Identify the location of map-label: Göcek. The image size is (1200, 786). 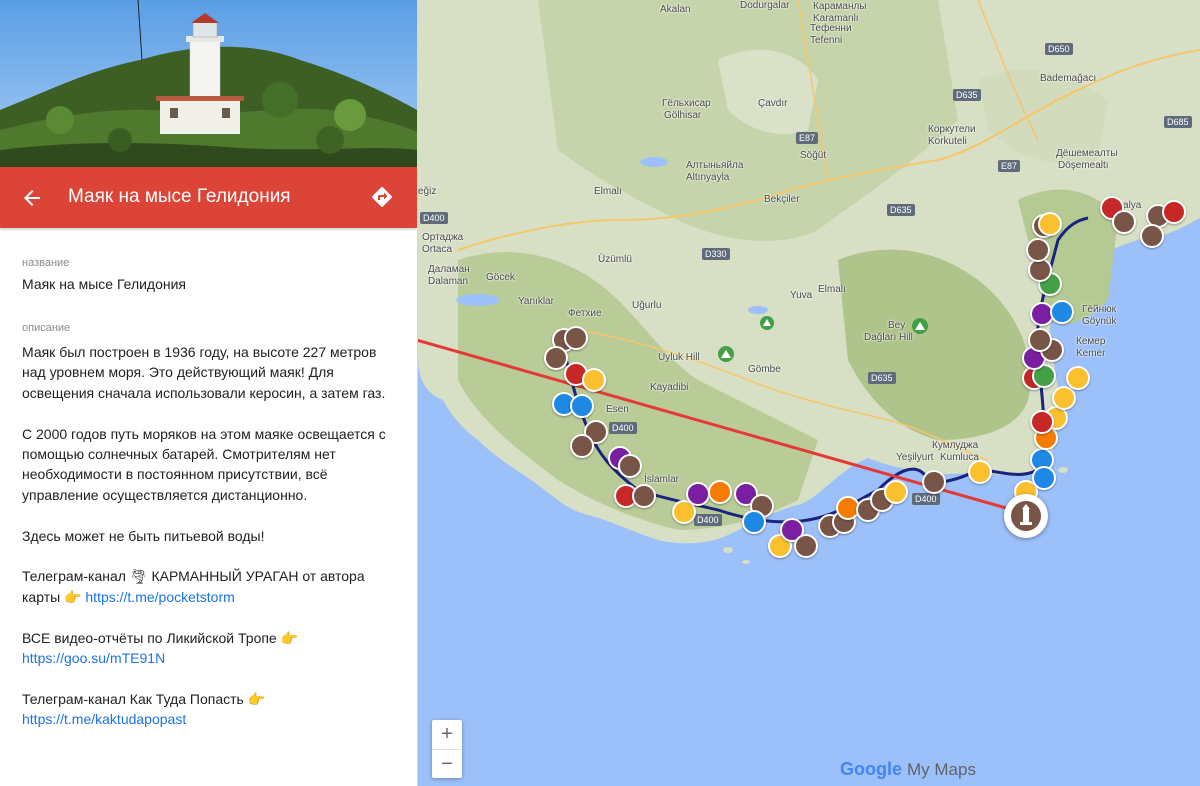
(500, 277).